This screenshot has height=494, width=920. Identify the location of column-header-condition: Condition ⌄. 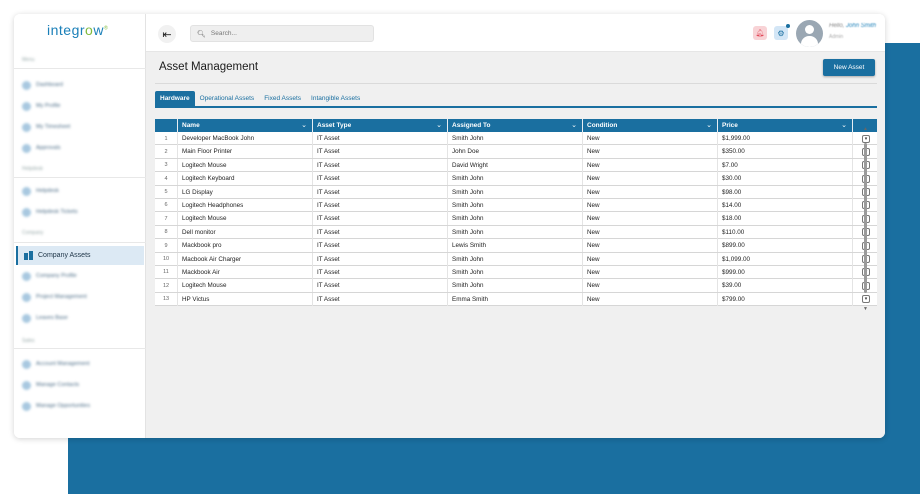
(650, 125).